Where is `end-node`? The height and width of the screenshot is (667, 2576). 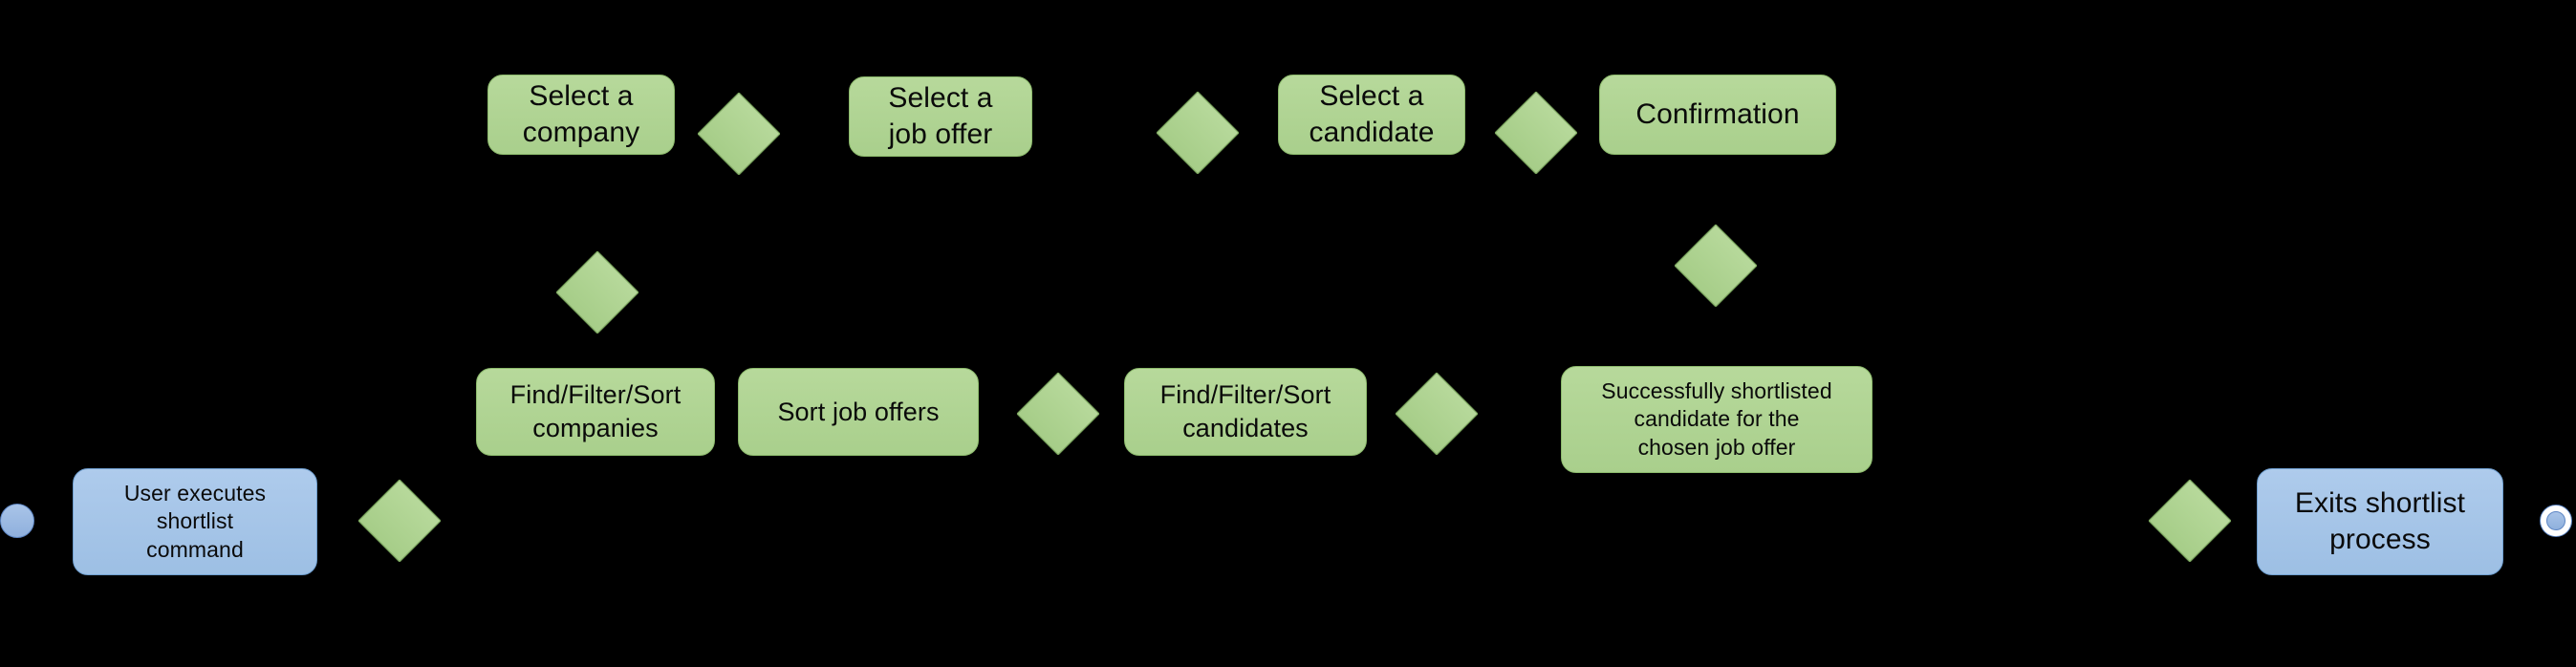 end-node is located at coordinates (2556, 521).